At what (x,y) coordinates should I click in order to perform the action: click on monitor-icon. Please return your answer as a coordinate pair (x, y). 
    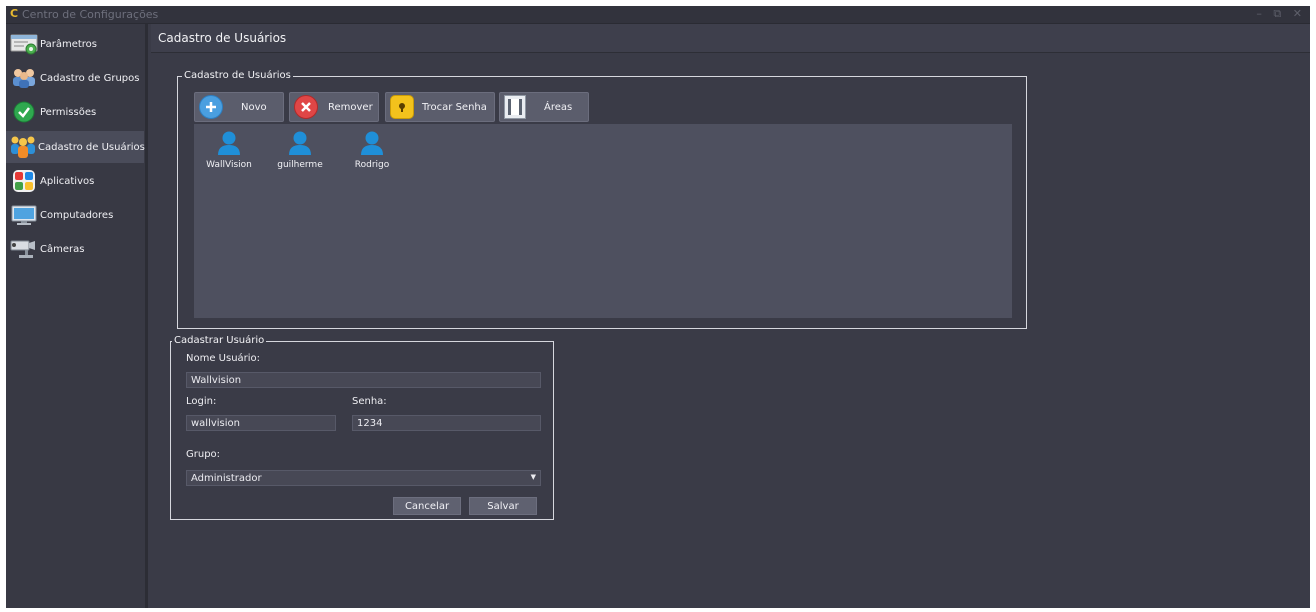
    Looking at the image, I should click on (24, 215).